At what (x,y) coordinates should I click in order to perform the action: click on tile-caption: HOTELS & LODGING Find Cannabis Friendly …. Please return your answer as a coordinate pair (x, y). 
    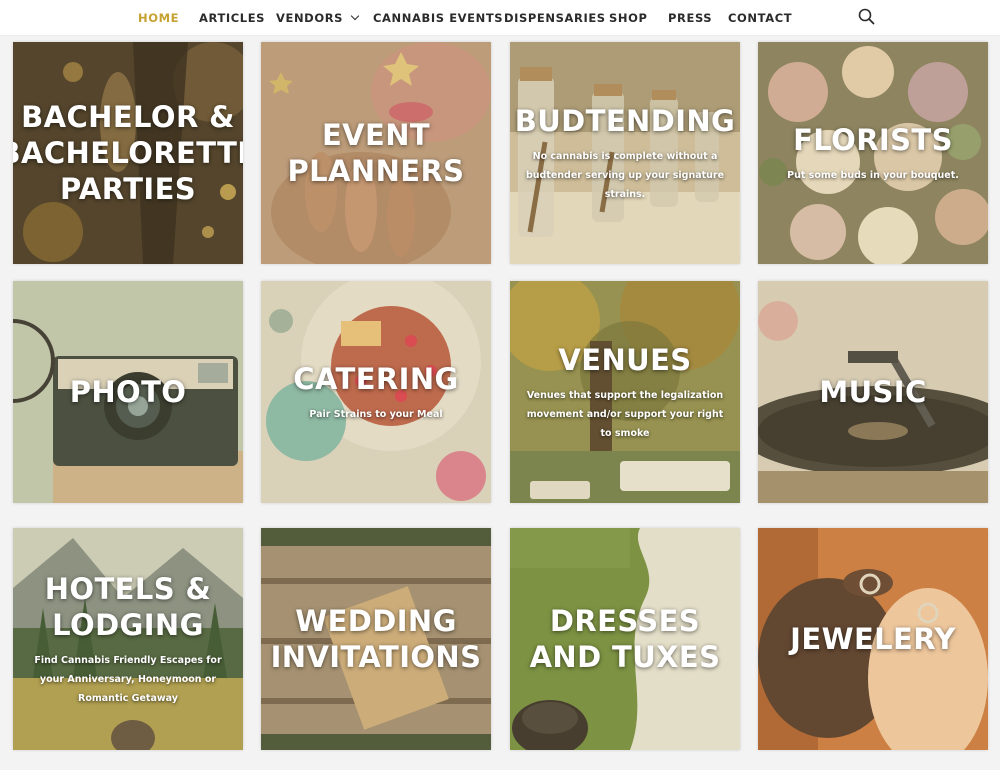
    Looking at the image, I should click on (128, 639).